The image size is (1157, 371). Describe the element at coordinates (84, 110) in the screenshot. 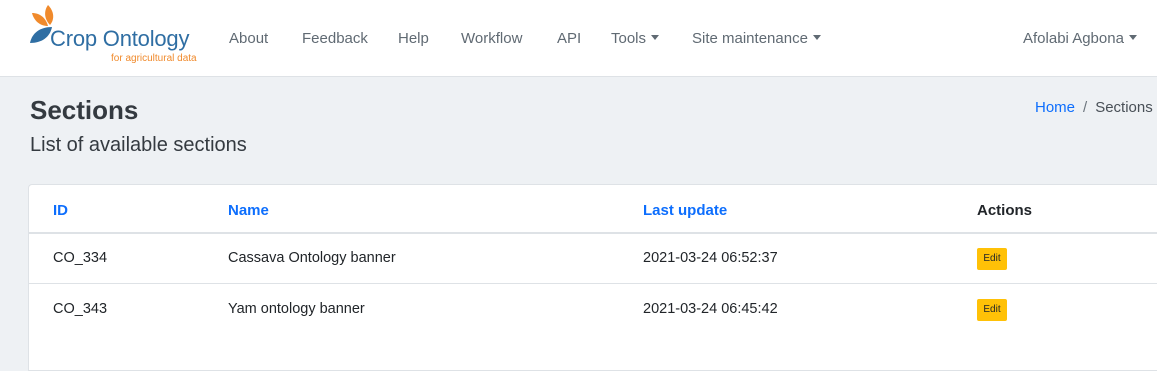

I see `page-title: Sections` at that location.